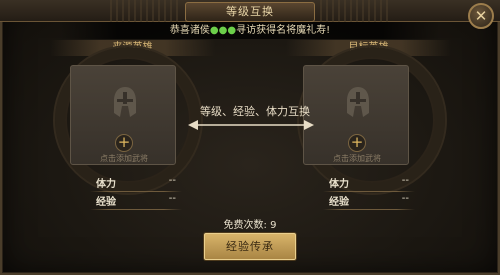  What do you see at coordinates (357, 158) in the screenshot?
I see `target-slot-hint: 点击添加武将` at bounding box center [357, 158].